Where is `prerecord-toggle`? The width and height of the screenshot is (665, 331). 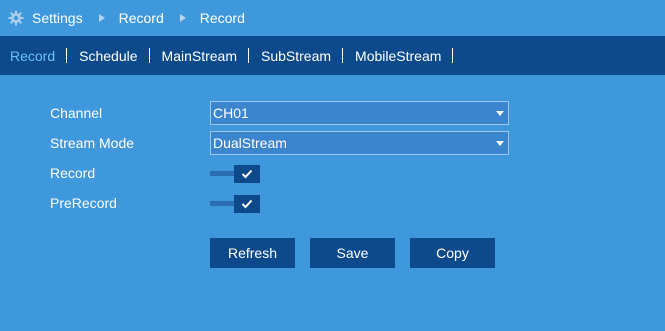
prerecord-toggle is located at coordinates (235, 204).